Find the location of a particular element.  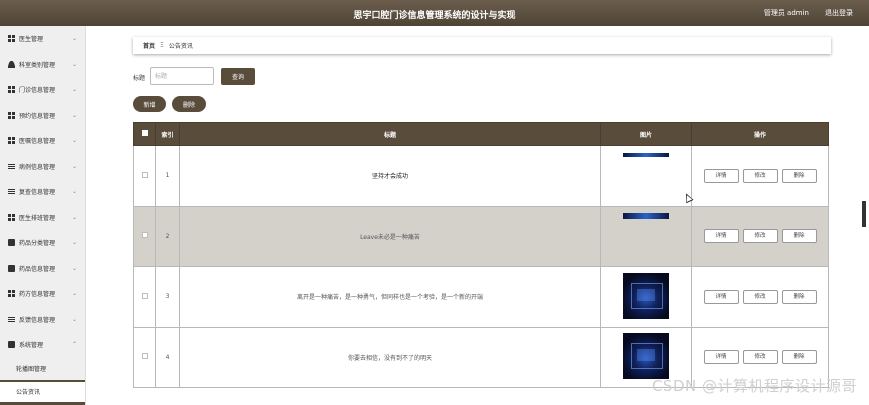

sidebar-subitem-carousel: 轮播图管理 is located at coordinates (42, 369).